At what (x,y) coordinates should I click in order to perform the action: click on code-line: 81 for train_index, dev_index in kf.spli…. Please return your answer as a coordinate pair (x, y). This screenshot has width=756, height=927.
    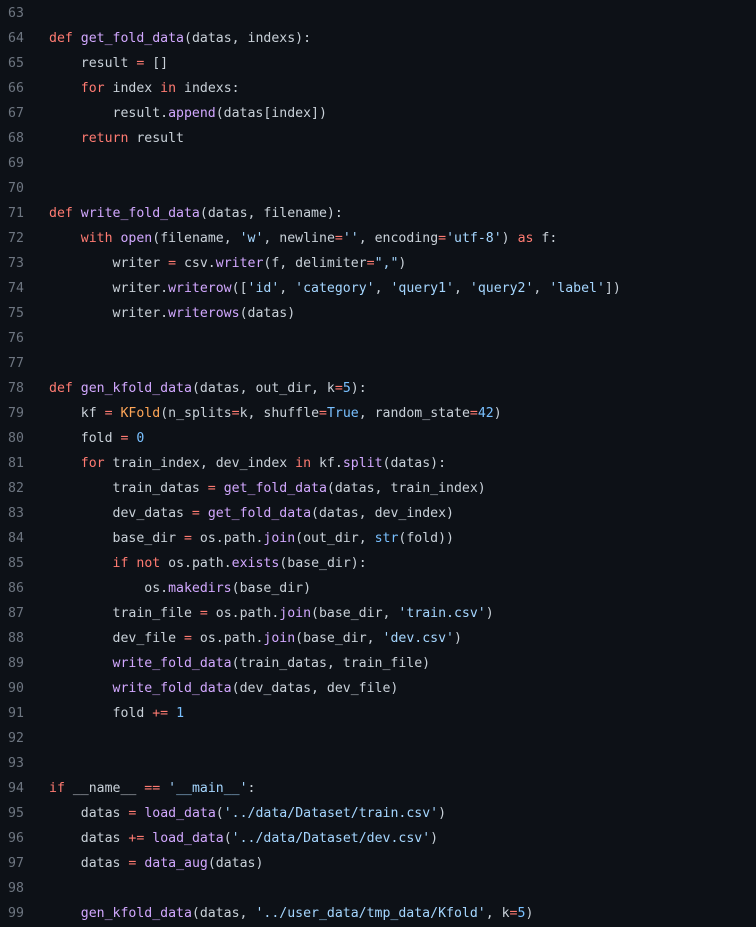
    Looking at the image, I should click on (378, 463).